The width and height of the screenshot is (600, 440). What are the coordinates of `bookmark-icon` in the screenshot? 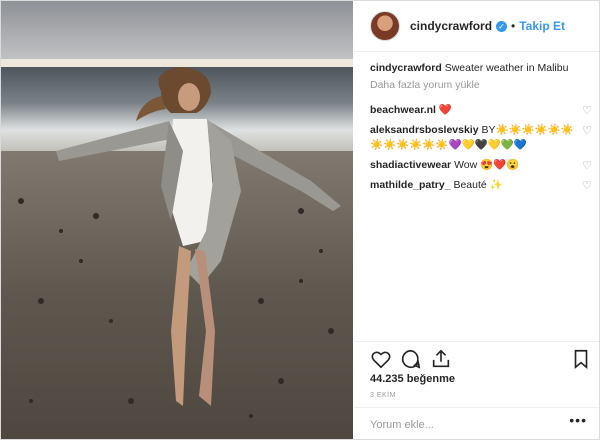 It's located at (581, 359).